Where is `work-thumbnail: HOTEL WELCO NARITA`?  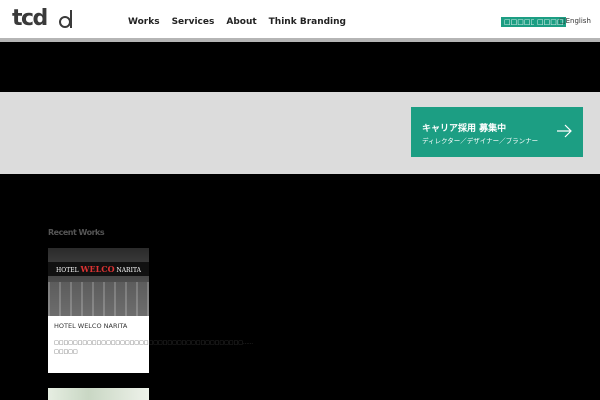
work-thumbnail: HOTEL WELCO NARITA is located at coordinates (98, 282).